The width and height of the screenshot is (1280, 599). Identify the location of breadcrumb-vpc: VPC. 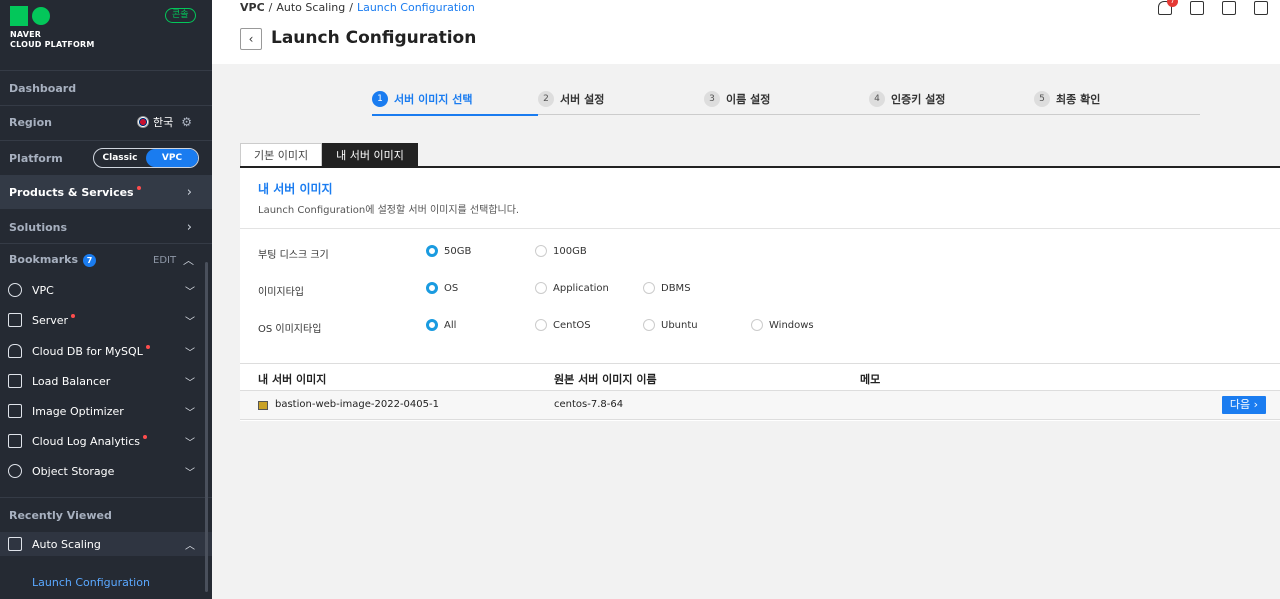
(252, 7).